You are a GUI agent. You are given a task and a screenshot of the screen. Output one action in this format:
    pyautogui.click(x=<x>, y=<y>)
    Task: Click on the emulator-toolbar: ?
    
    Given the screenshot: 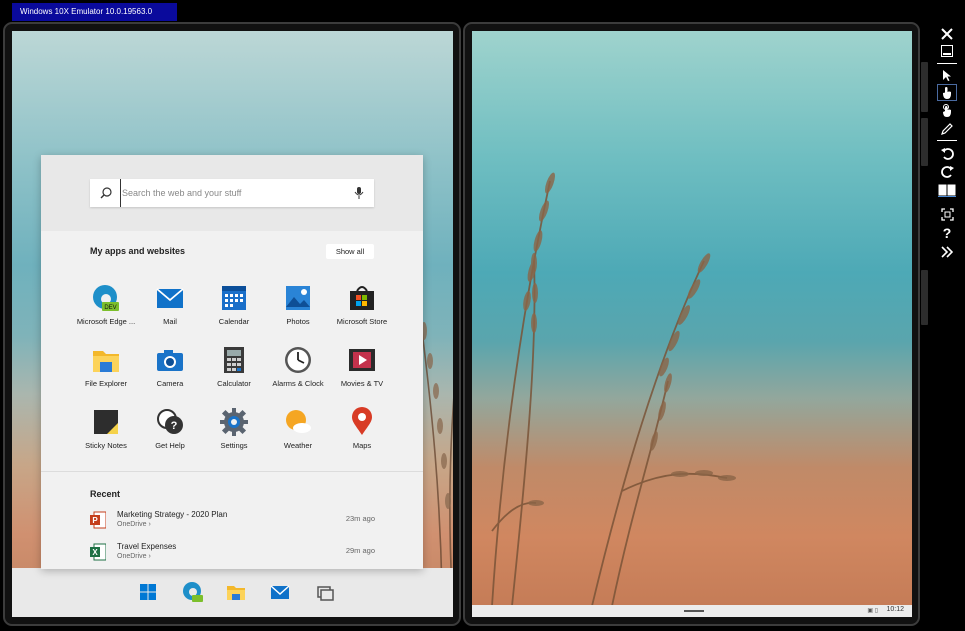 What is the action you would take?
    pyautogui.click(x=947, y=144)
    